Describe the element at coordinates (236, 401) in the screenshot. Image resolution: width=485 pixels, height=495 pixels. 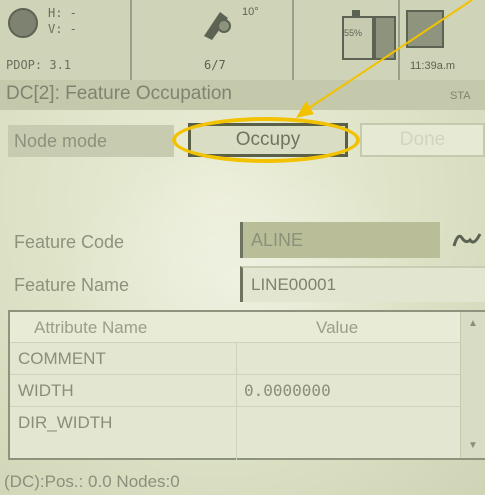
I see `column-divider` at that location.